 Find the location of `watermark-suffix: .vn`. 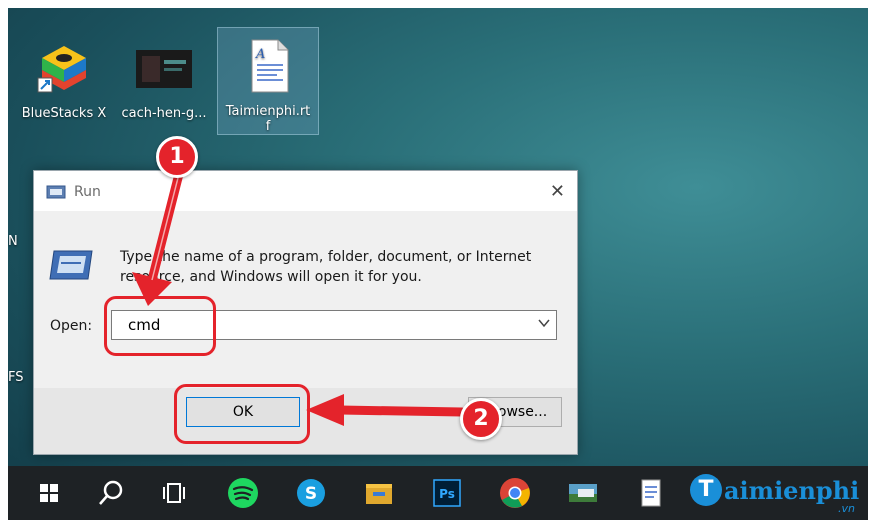

watermark-suffix: .vn is located at coordinates (846, 508).